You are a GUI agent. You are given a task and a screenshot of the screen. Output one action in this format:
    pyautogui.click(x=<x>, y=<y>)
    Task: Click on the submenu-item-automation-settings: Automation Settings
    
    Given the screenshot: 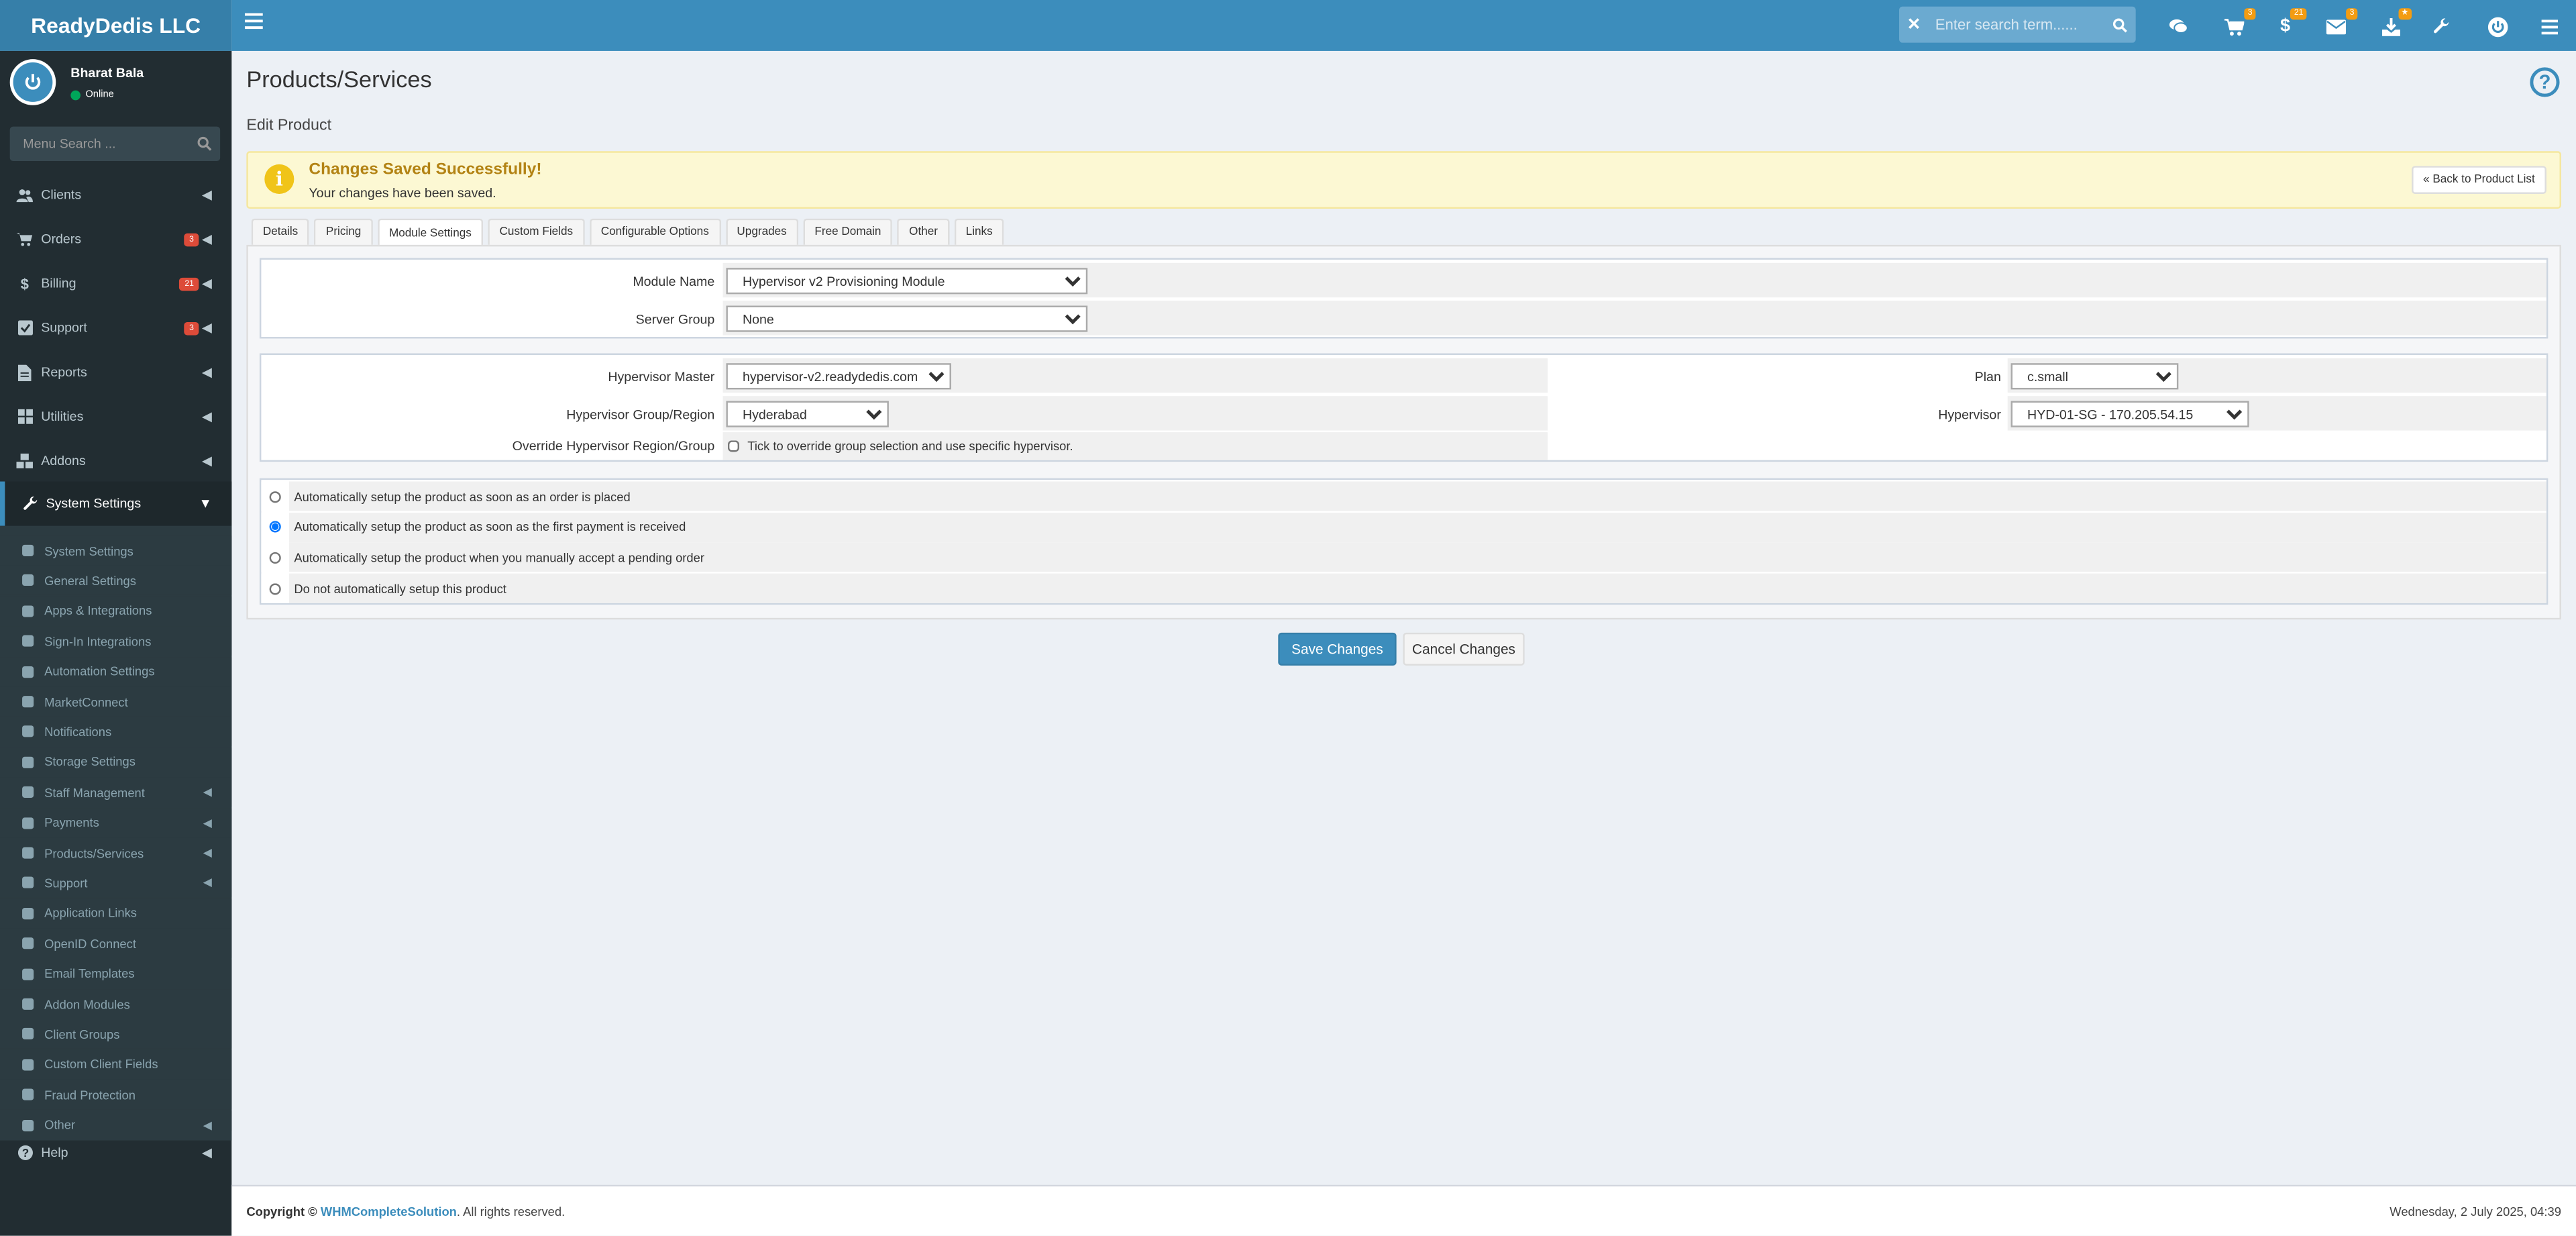 What is the action you would take?
    pyautogui.click(x=116, y=671)
    